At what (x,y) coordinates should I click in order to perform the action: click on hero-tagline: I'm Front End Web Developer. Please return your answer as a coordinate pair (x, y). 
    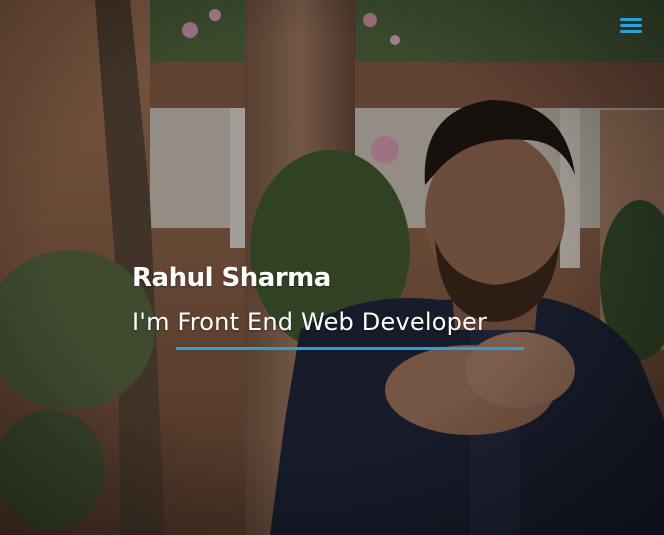
    Looking at the image, I should click on (310, 322).